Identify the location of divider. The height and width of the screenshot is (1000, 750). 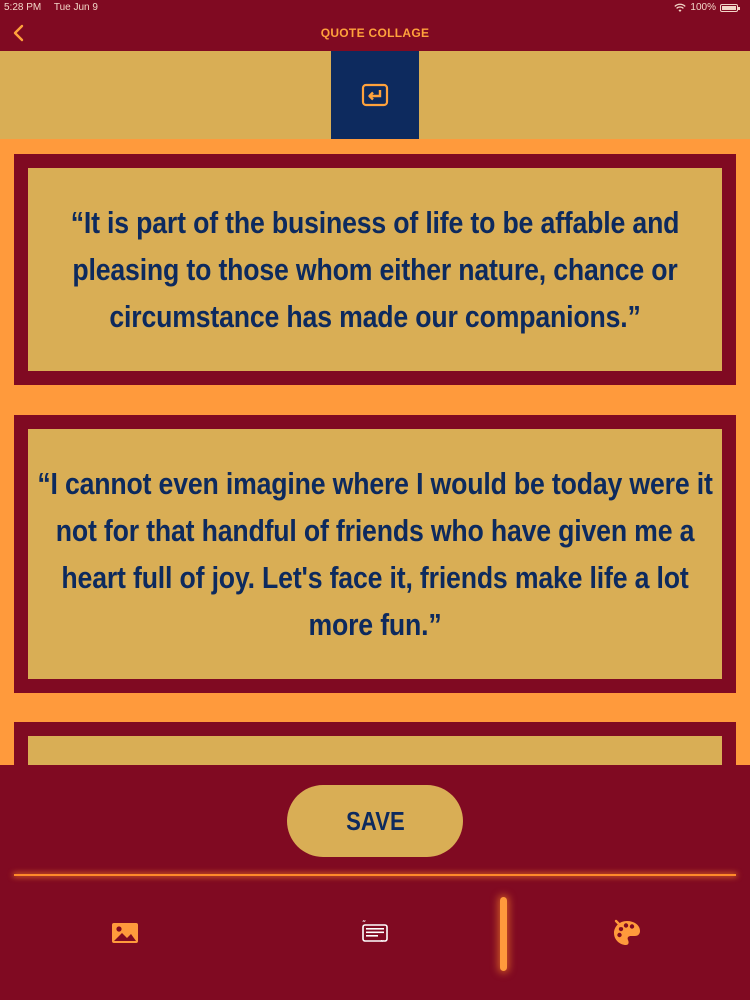
(375, 875).